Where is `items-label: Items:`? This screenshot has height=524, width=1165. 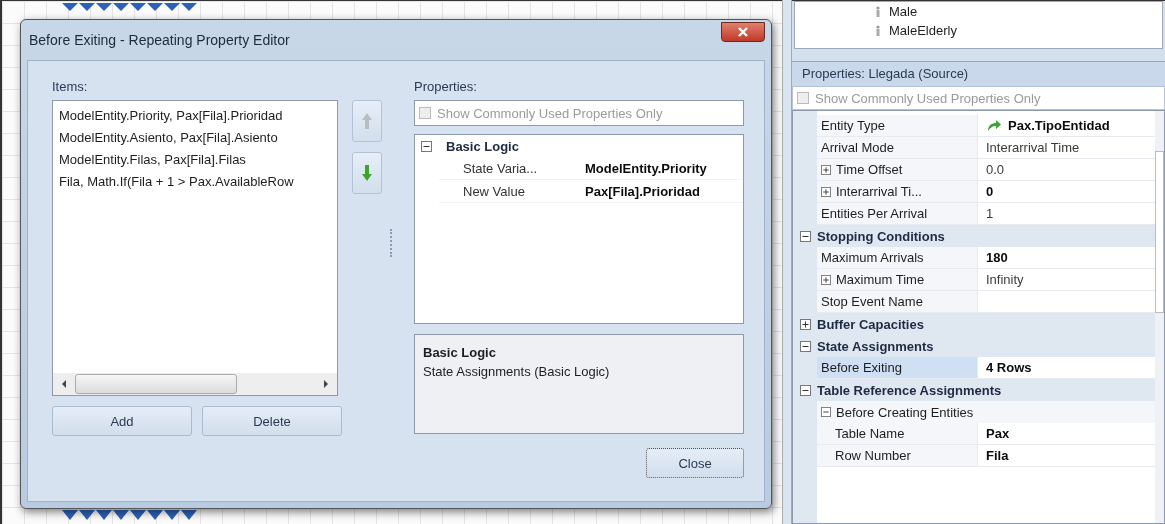 items-label: Items: is located at coordinates (70, 86).